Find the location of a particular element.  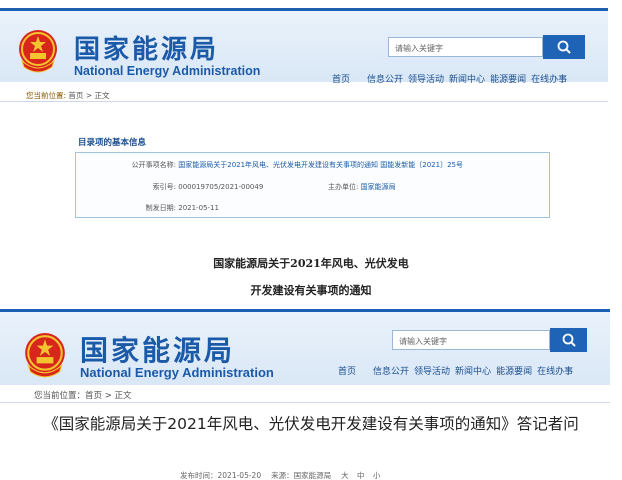

date-label: 制发日期: is located at coordinates (160, 208).